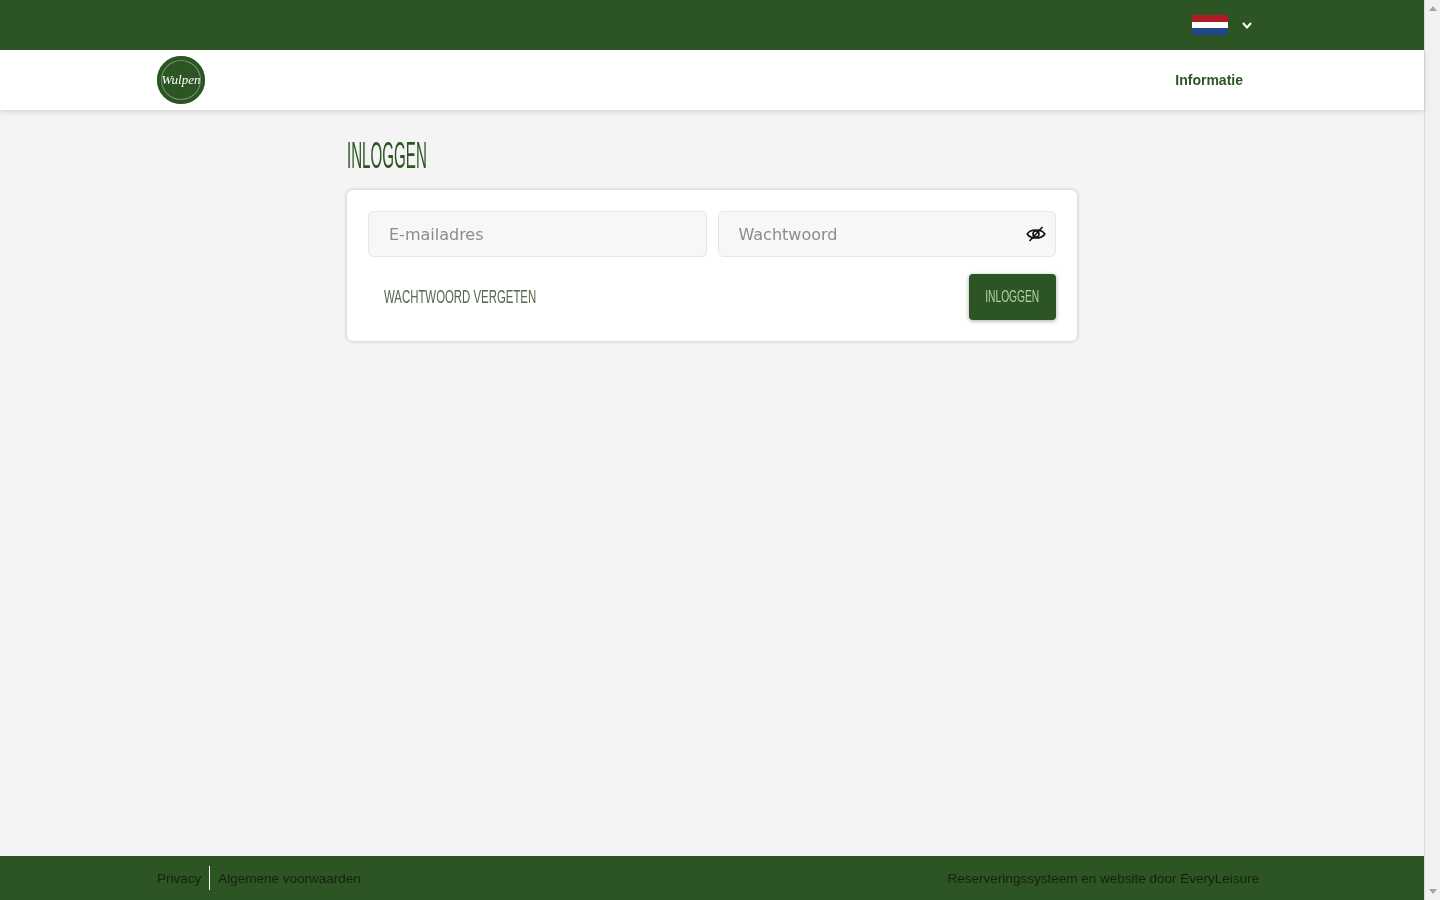 The width and height of the screenshot is (1440, 900). What do you see at coordinates (1247, 25) in the screenshot?
I see `caret-icon` at bounding box center [1247, 25].